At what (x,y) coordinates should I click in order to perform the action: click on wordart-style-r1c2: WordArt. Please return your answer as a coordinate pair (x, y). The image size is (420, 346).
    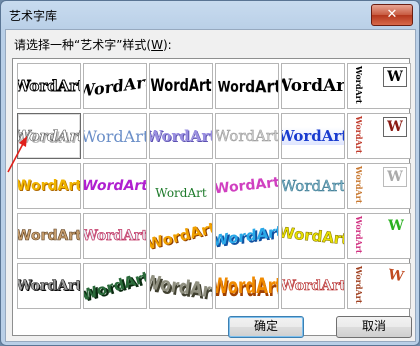
    Looking at the image, I should click on (181, 136).